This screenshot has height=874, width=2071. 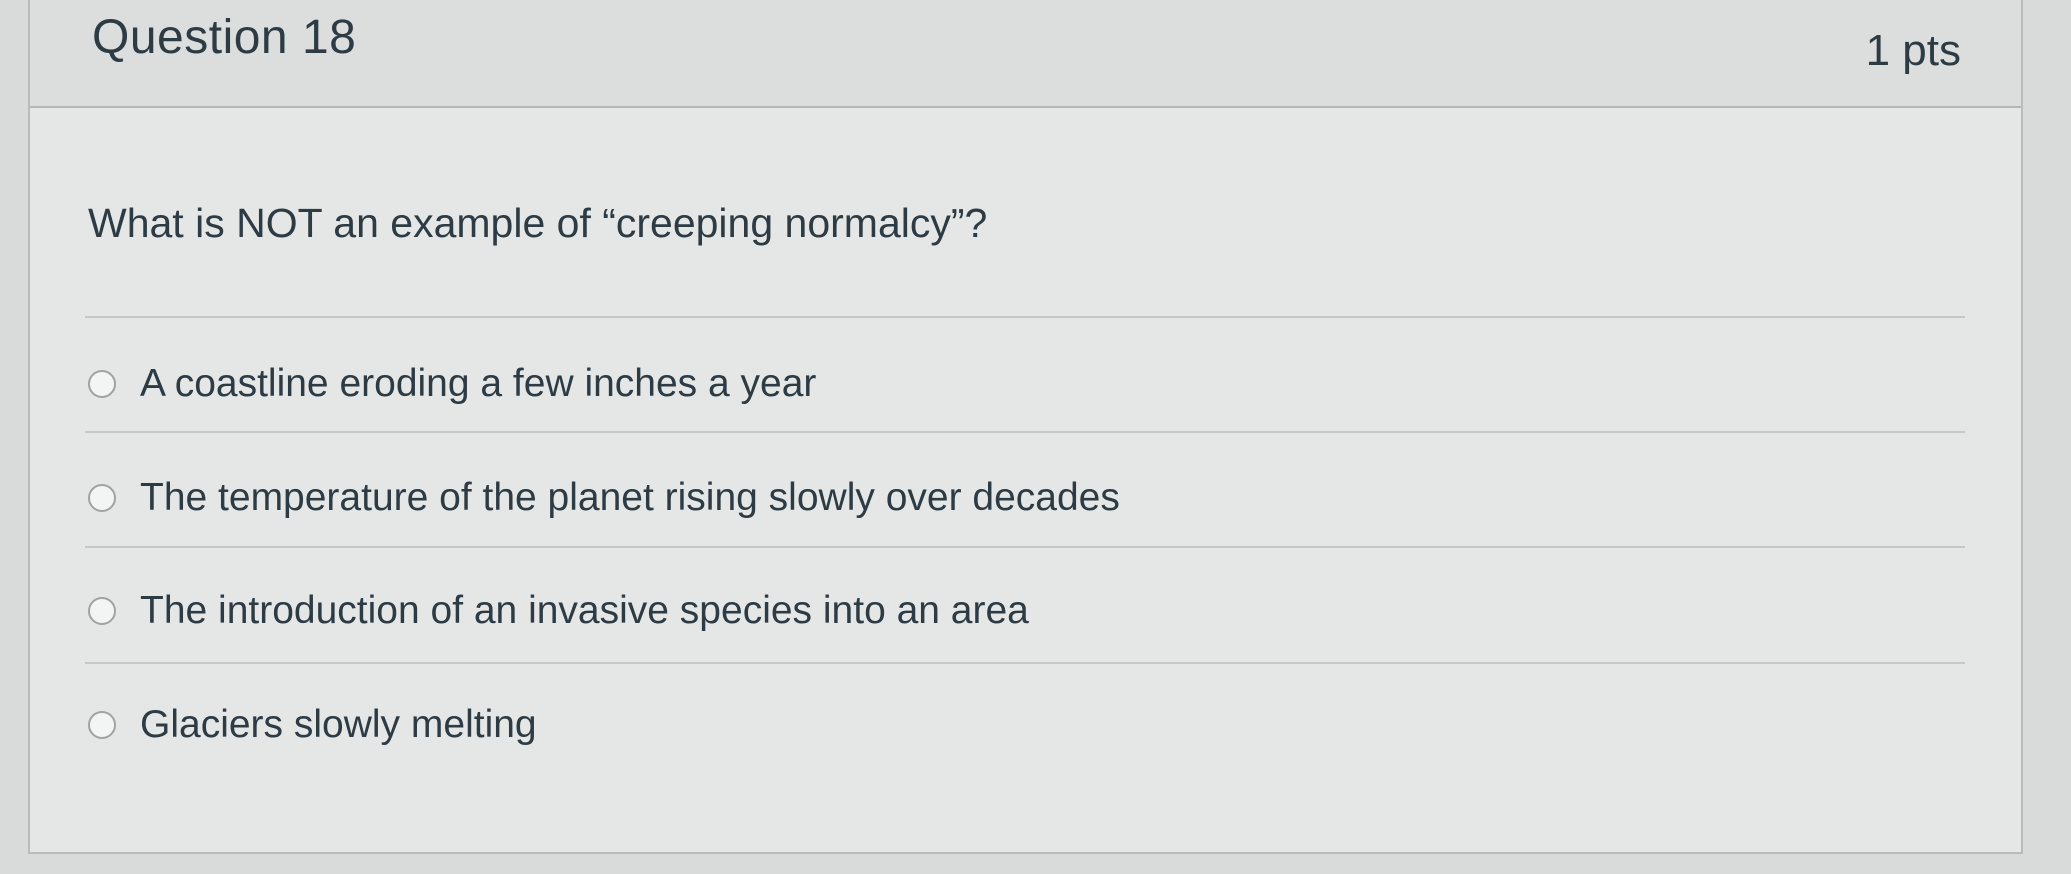 I want to click on answer-option-4: Glaciers slowly melting, so click(x=312, y=725).